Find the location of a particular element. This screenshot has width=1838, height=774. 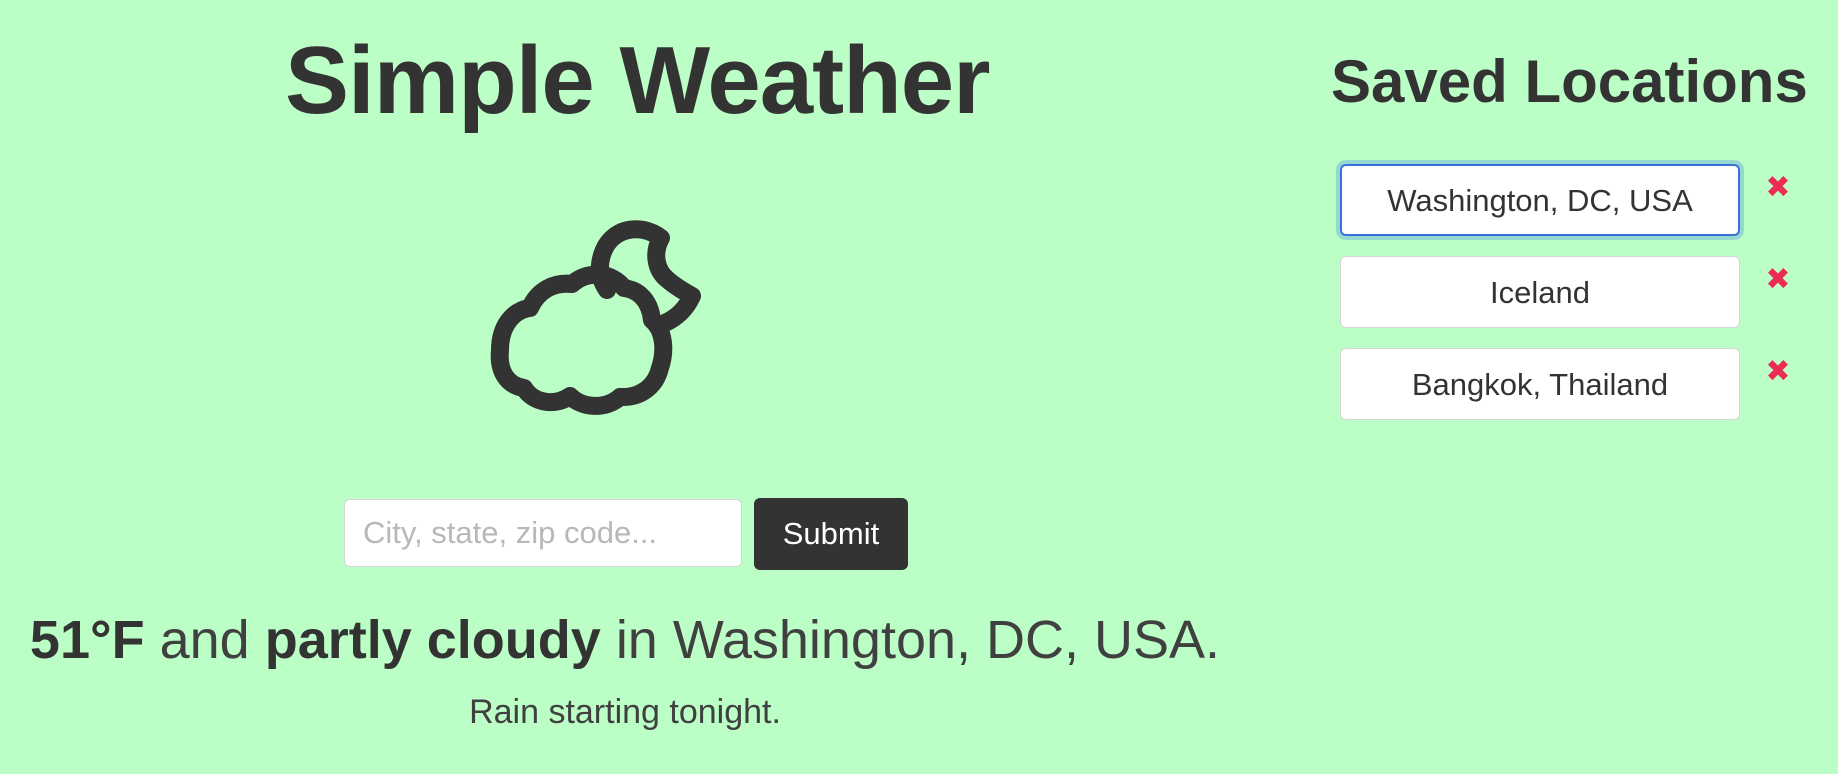

saved-location-bangkok: Bangkok, Thailand is located at coordinates (1540, 384).